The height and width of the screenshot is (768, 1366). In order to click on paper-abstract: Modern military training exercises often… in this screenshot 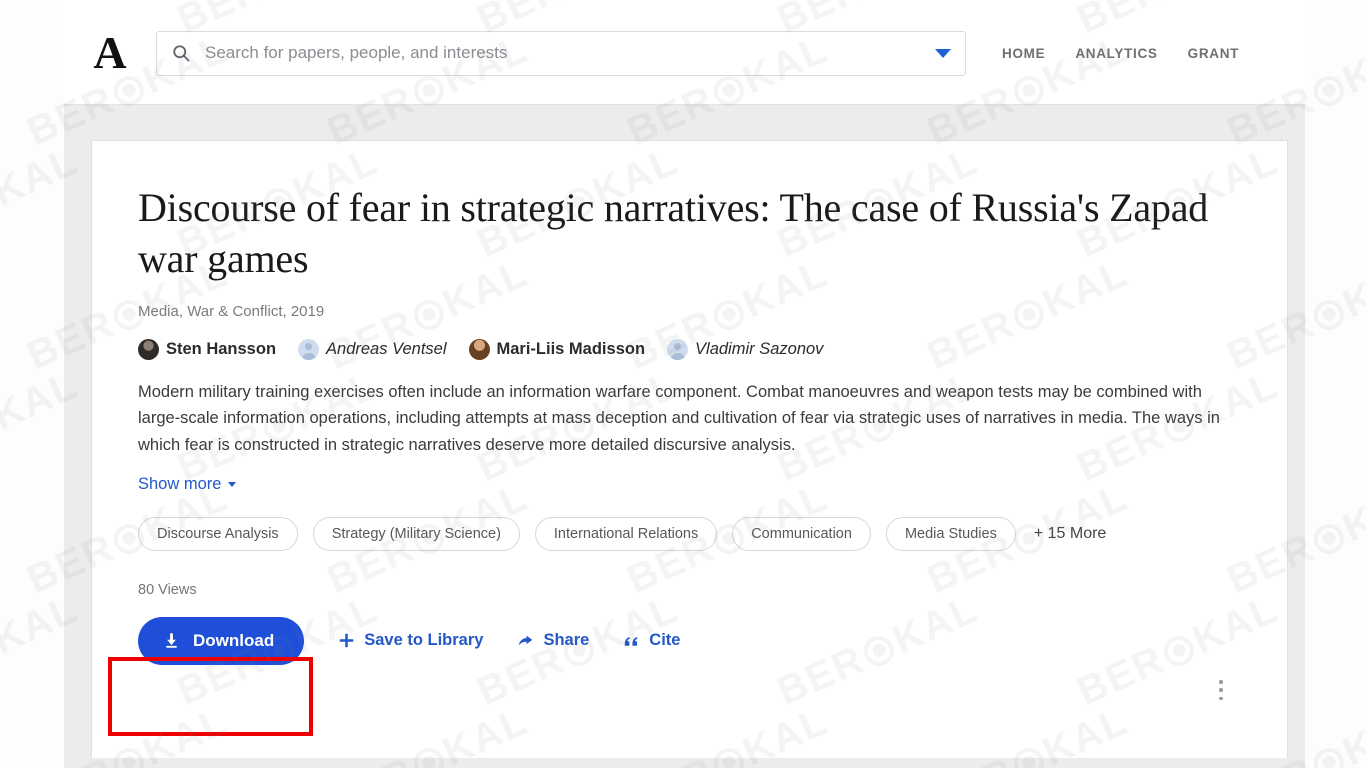, I will do `click(679, 418)`.